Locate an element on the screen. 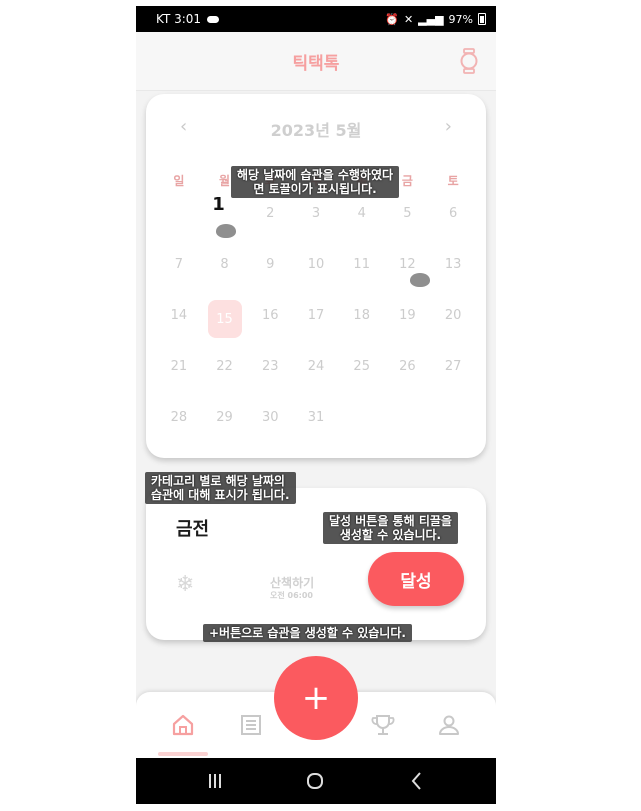  calendar-day-number: 22 is located at coordinates (224, 366).